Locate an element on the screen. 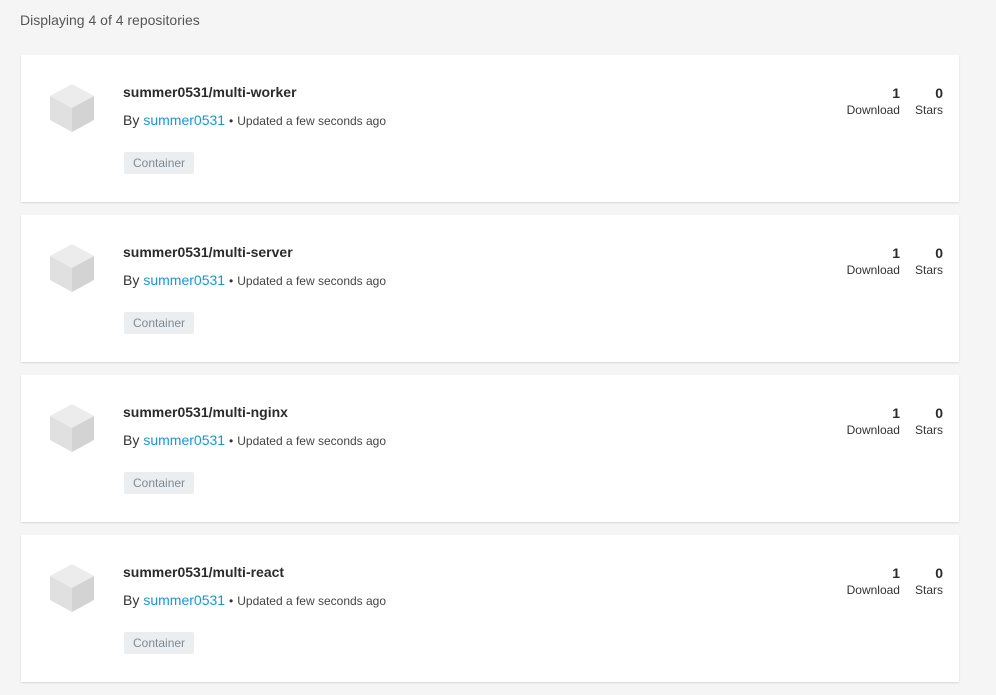 The width and height of the screenshot is (996, 695). repository-name-link: summer0531/multi-worker is located at coordinates (210, 92).